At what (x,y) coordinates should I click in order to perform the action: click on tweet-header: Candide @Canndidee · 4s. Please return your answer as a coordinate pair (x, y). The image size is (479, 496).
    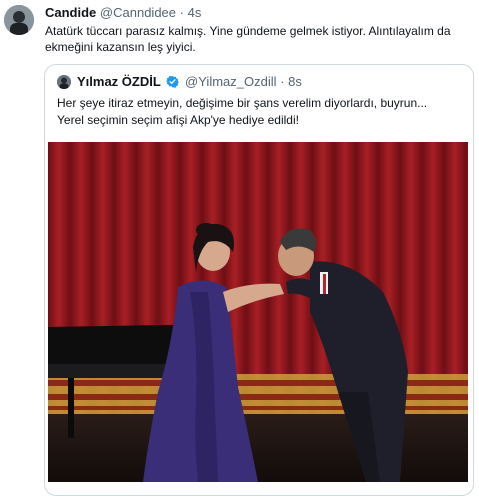
    Looking at the image, I should click on (123, 12).